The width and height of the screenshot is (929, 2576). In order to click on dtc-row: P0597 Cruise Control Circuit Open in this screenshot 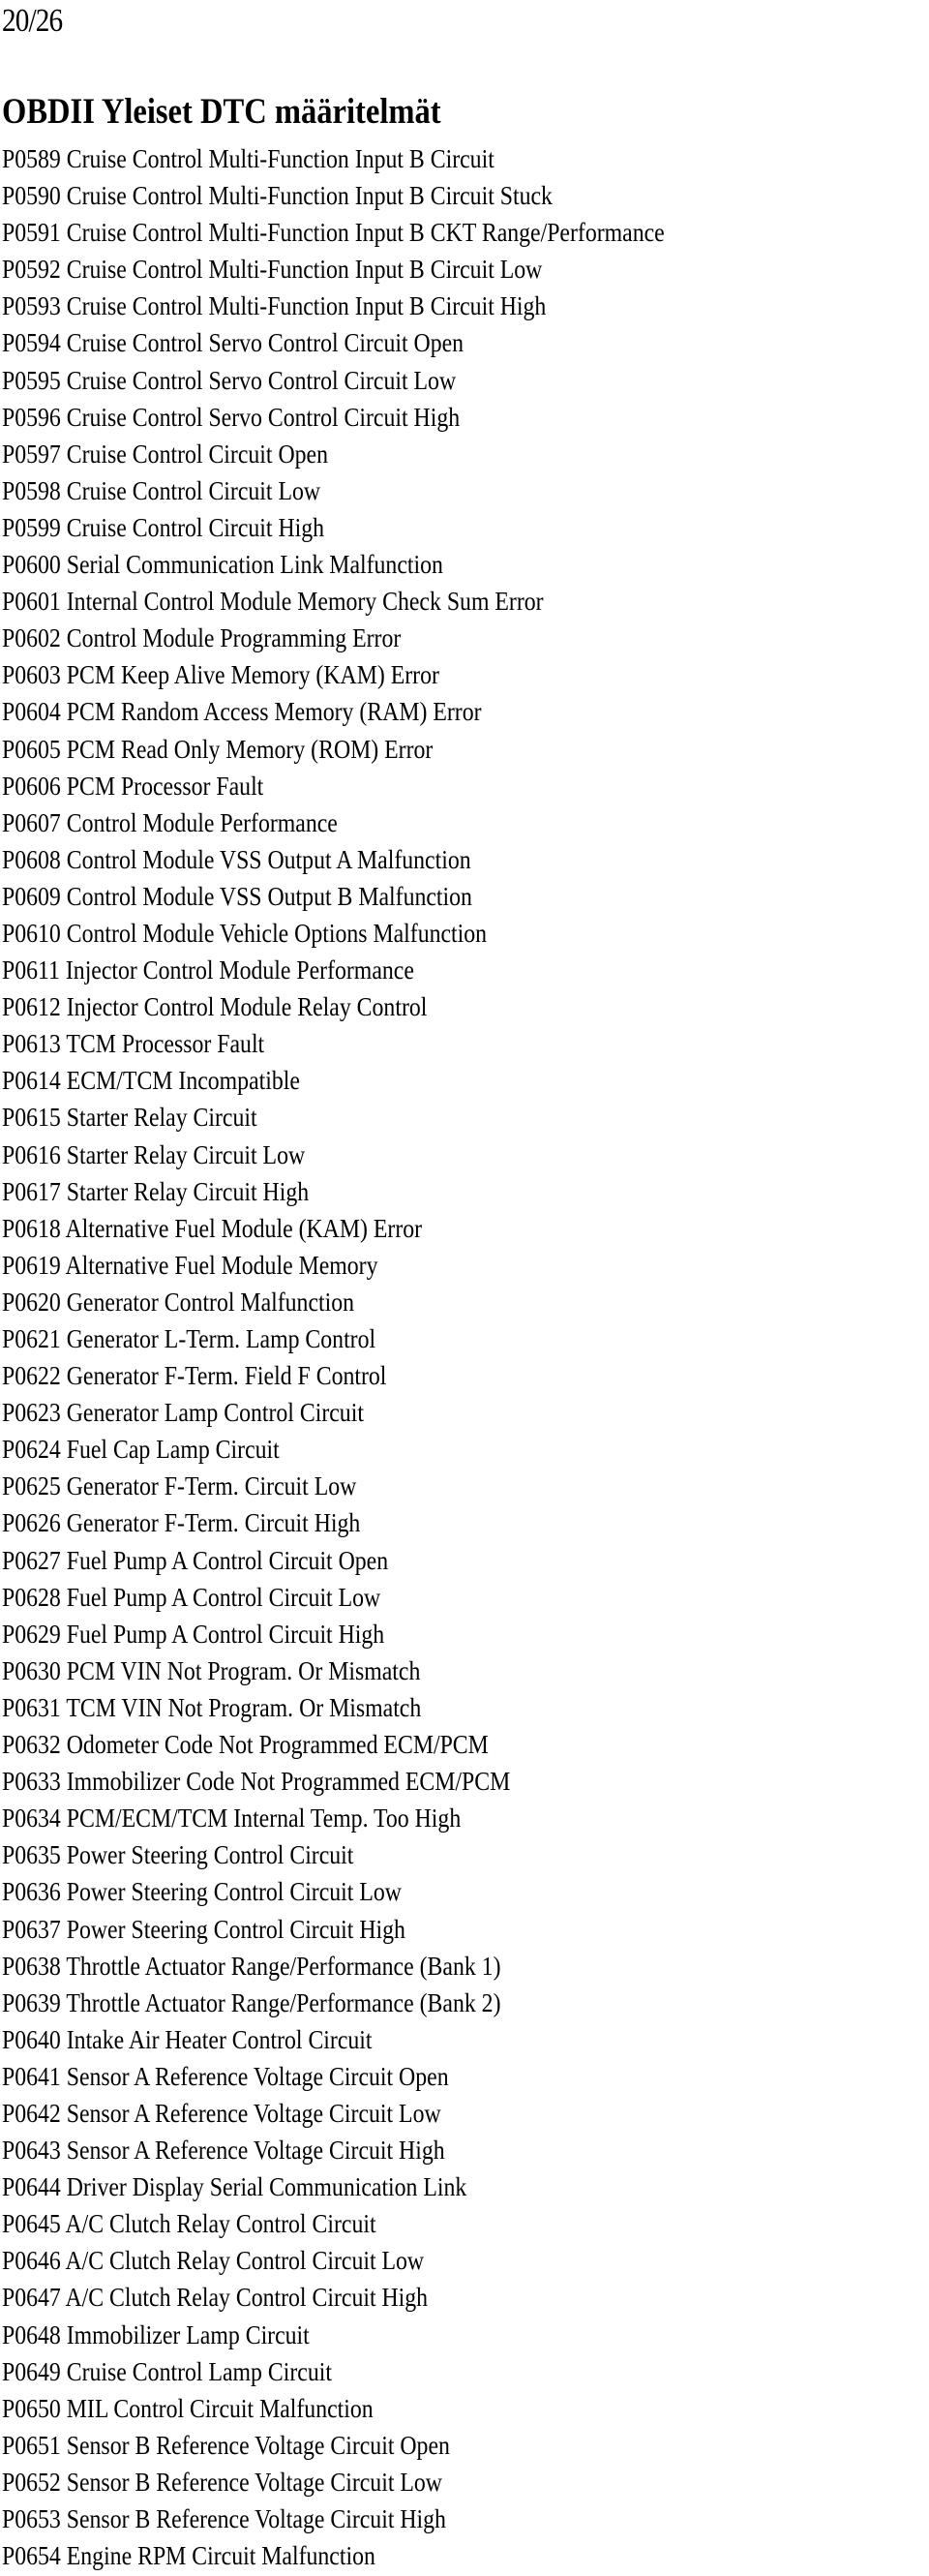, I will do `click(333, 454)`.